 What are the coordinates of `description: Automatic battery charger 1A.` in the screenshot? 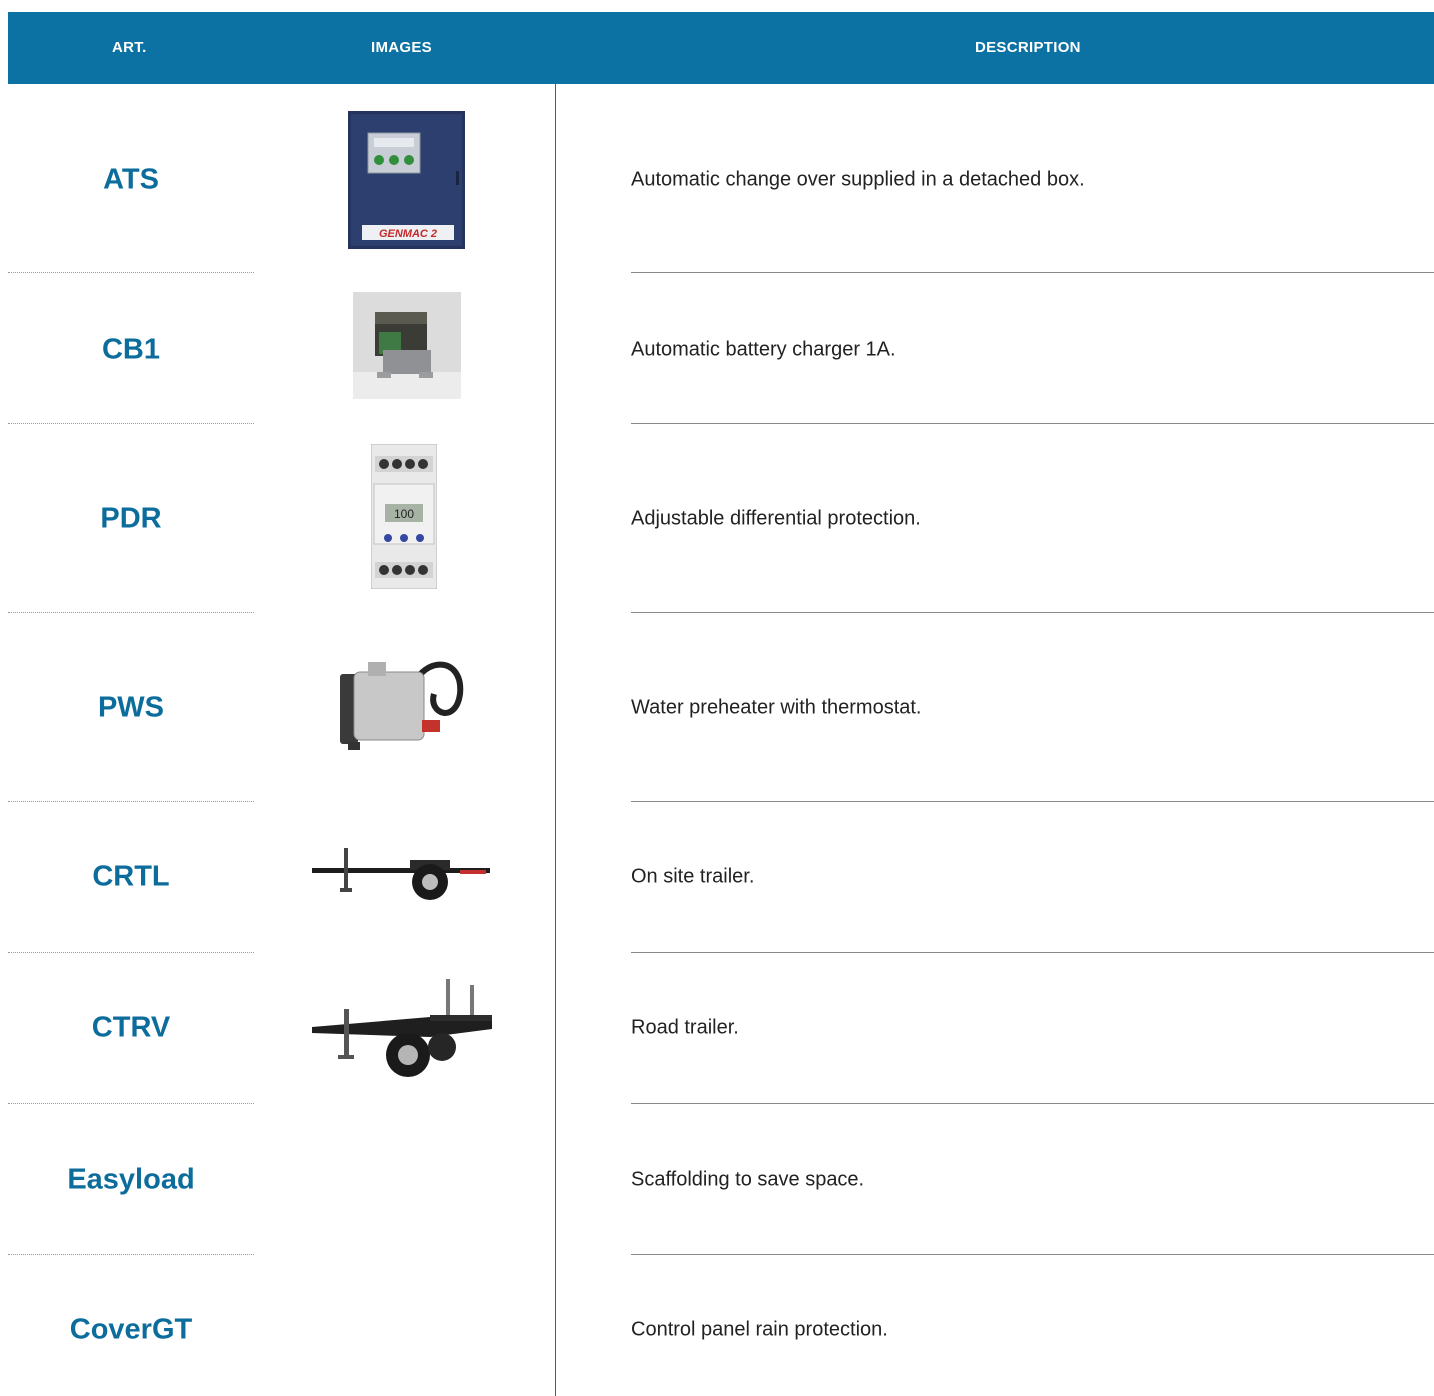 It's located at (763, 349).